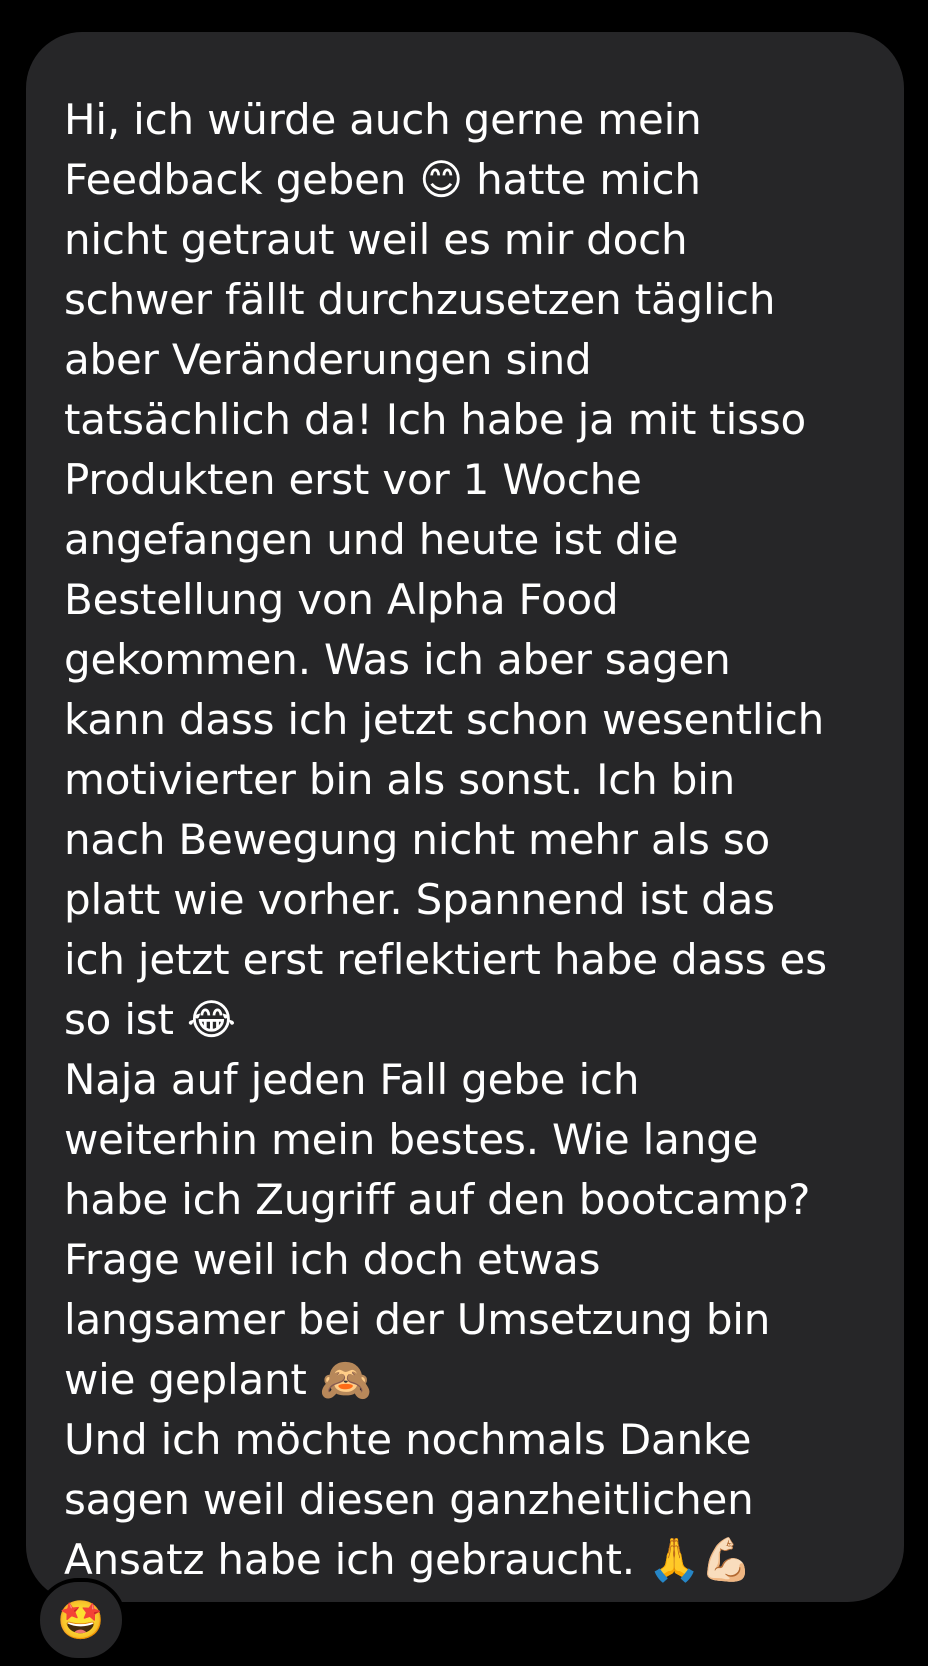 The width and height of the screenshot is (928, 1666). What do you see at coordinates (420, 299) in the screenshot?
I see `message-line: schwer fällt durchzusetzen täglich` at bounding box center [420, 299].